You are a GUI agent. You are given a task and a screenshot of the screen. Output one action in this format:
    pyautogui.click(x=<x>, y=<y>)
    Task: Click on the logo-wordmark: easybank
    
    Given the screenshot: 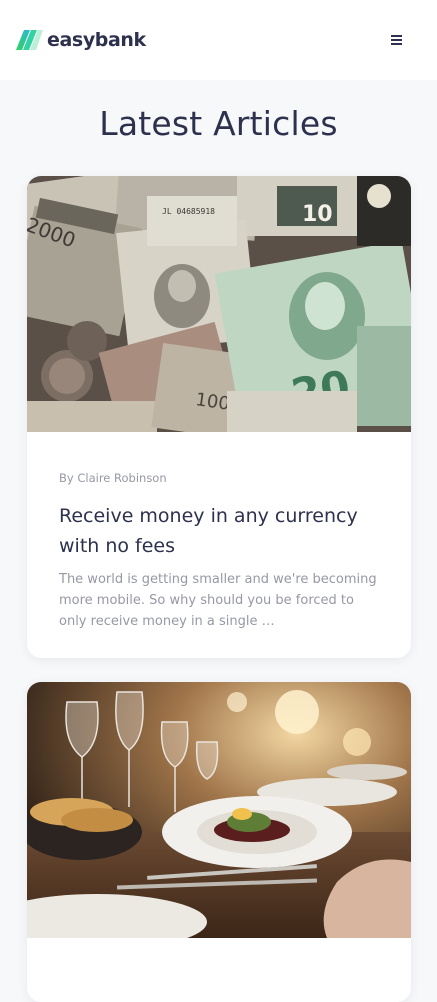 What is the action you would take?
    pyautogui.click(x=96, y=40)
    